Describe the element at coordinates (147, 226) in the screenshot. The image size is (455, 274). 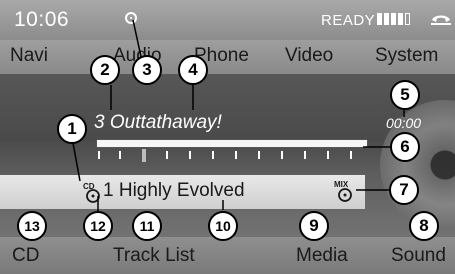
I see `callout-11: 11` at that location.